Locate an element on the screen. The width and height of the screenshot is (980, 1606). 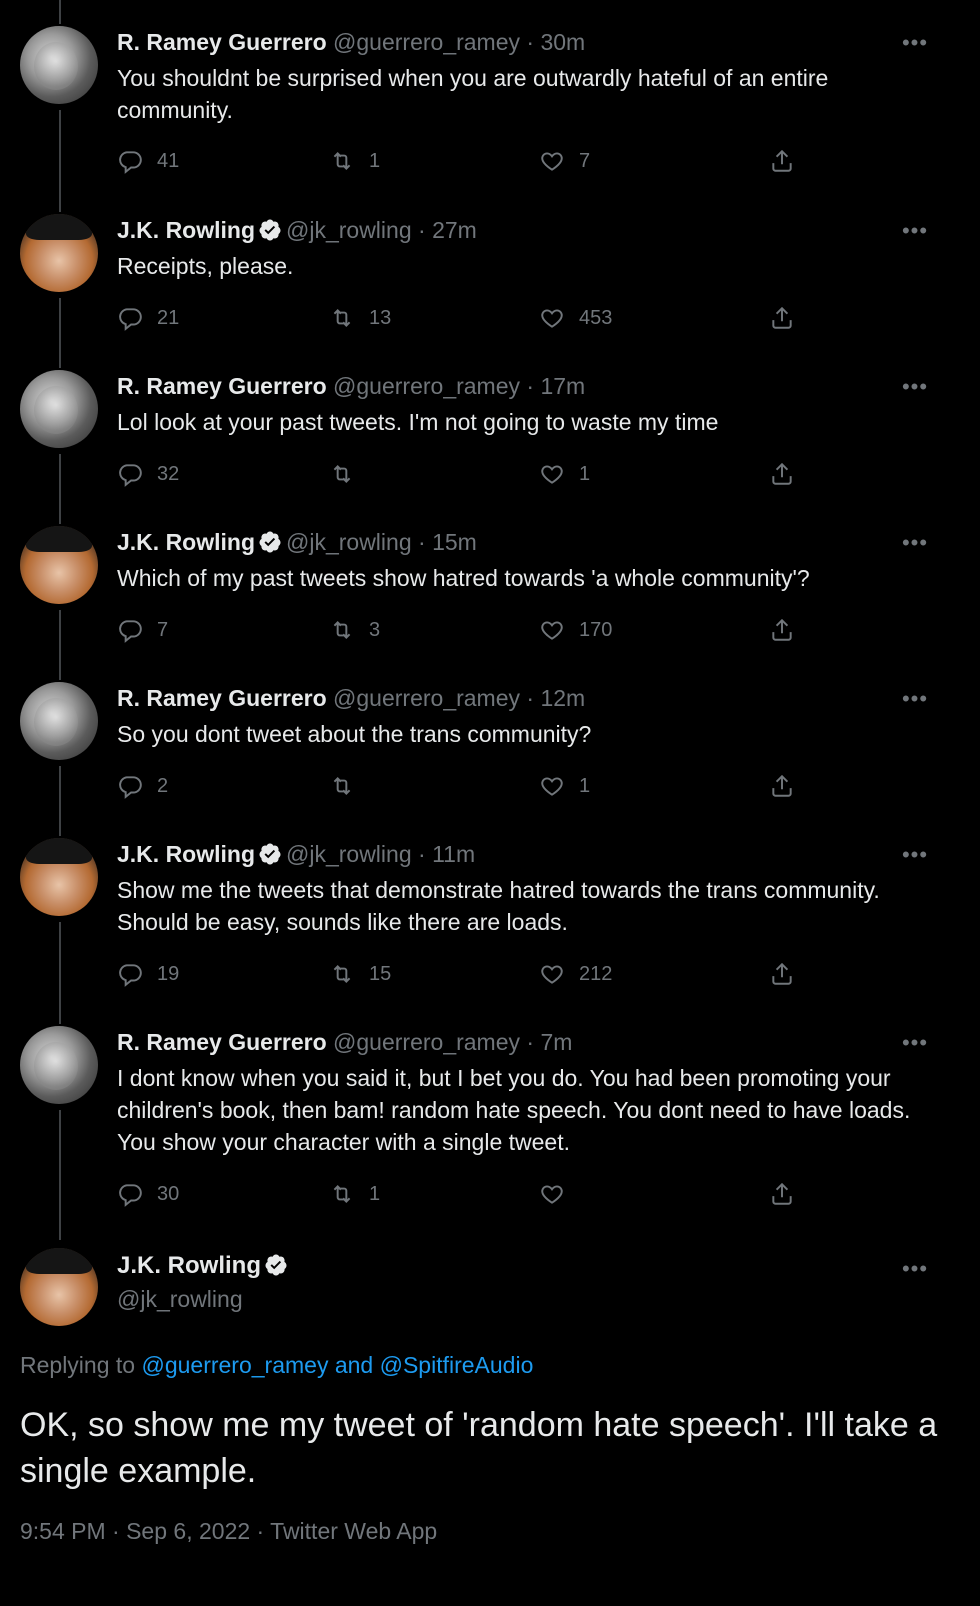
timestamp: 11m is located at coordinates (453, 854).